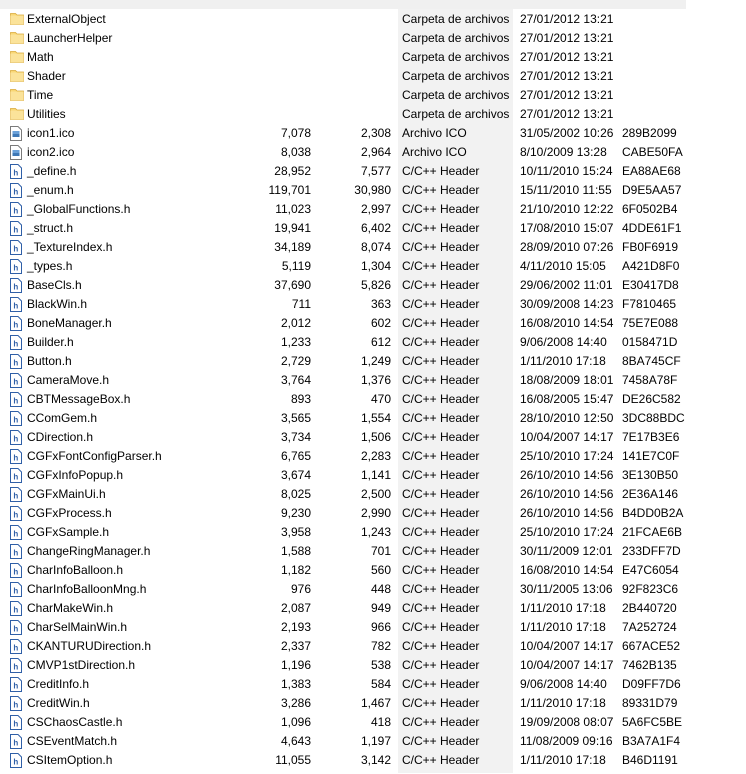 Image resolution: width=746 pixels, height=774 pixels. Describe the element at coordinates (567, 475) in the screenshot. I see `modified-date: 26/10/2010 14:56` at that location.